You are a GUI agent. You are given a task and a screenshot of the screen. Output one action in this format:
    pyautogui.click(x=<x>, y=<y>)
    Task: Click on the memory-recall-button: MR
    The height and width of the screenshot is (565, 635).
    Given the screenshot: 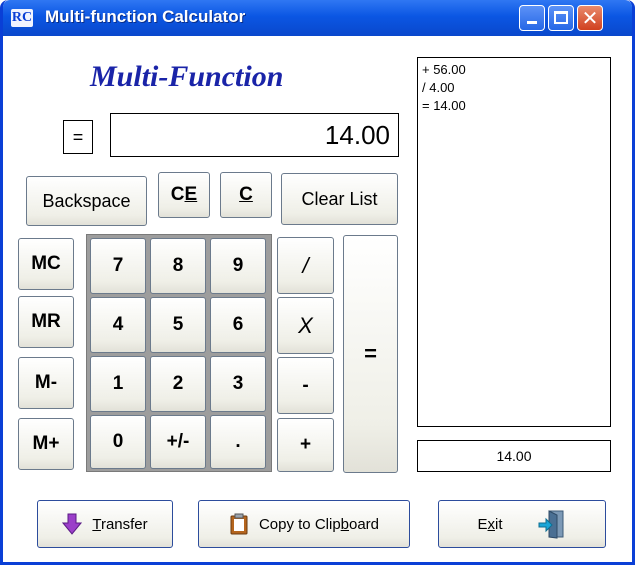 What is the action you would take?
    pyautogui.click(x=46, y=322)
    